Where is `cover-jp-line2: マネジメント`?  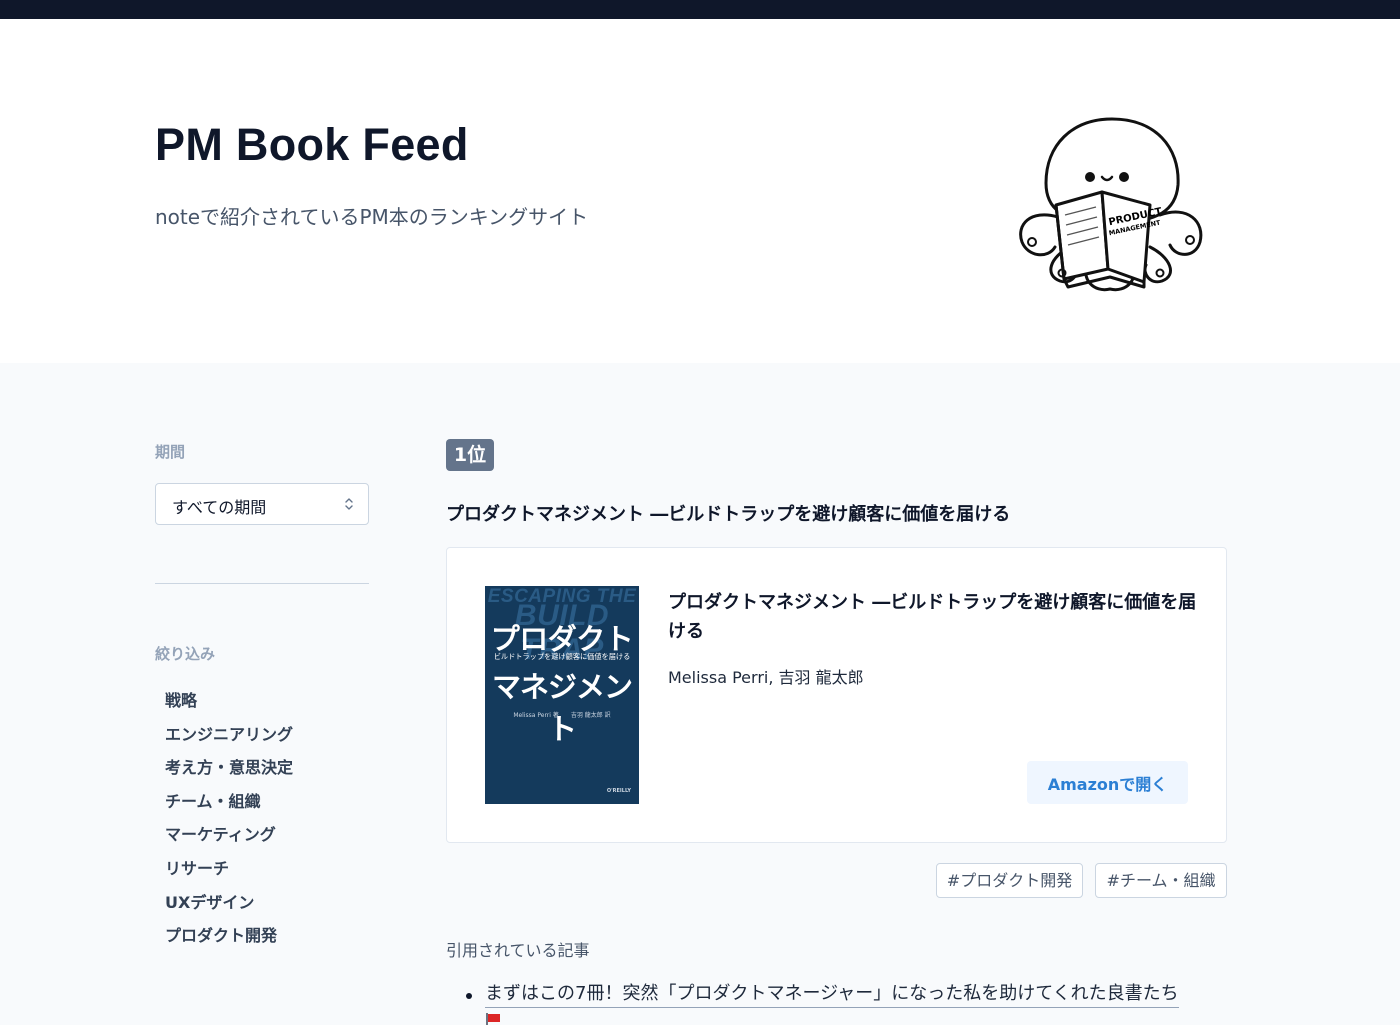 cover-jp-line2: マネジメント is located at coordinates (562, 708).